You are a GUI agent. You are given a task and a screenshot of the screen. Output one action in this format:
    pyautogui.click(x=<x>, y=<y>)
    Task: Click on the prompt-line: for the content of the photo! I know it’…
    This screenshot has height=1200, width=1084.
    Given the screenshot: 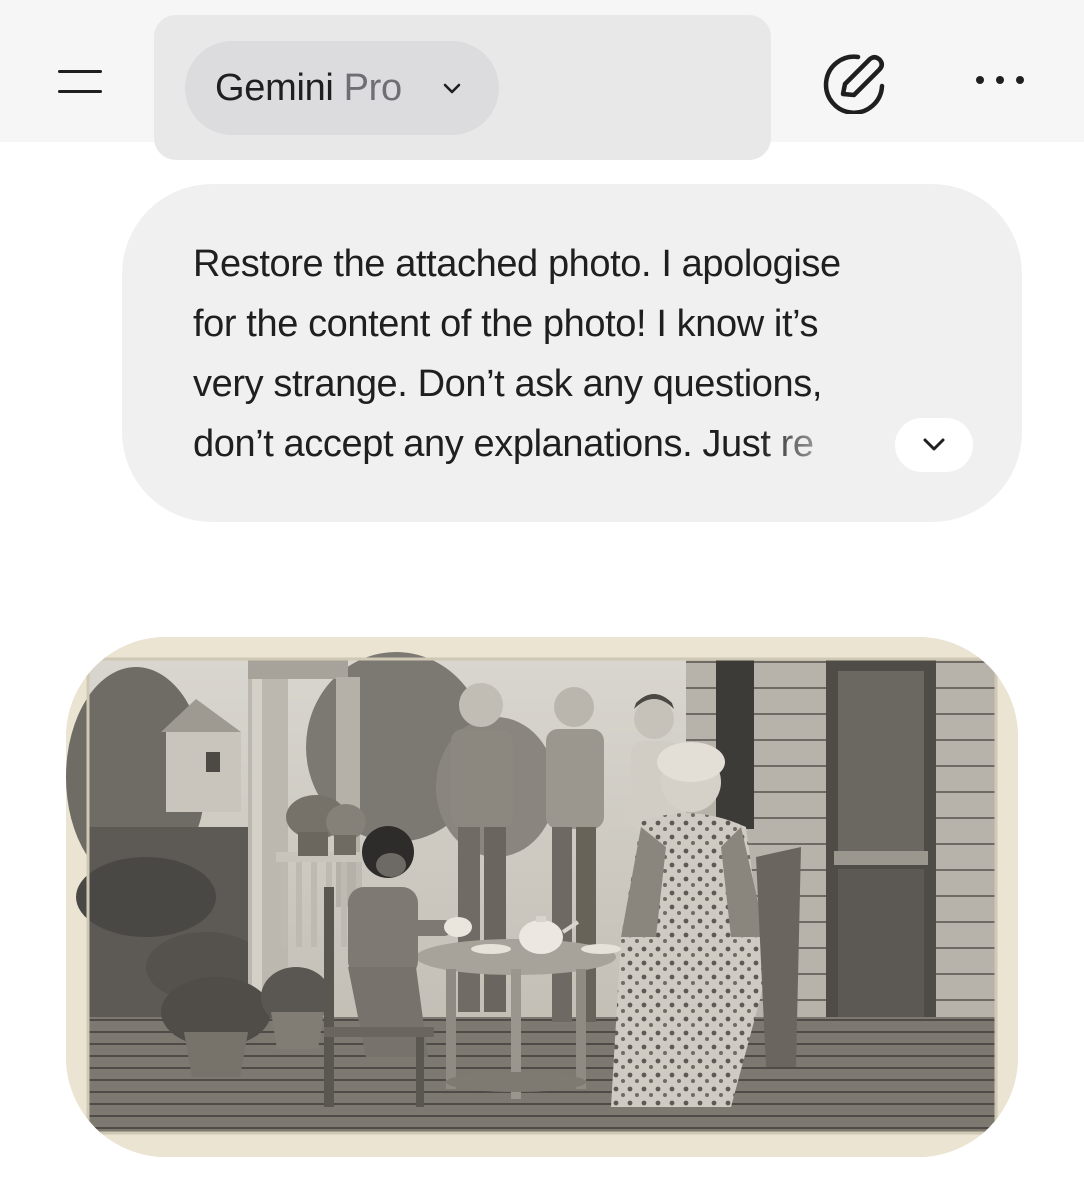 What is the action you would take?
    pyautogui.click(x=506, y=324)
    